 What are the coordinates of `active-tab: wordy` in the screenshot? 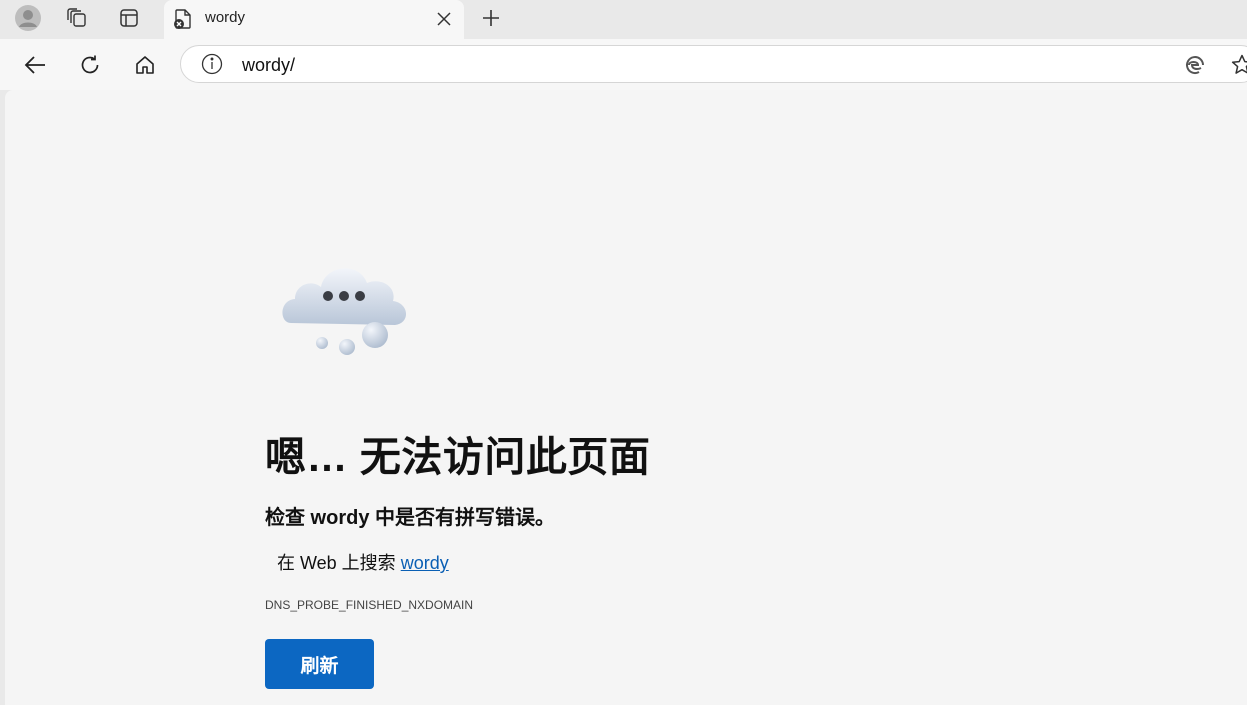 It's located at (314, 19).